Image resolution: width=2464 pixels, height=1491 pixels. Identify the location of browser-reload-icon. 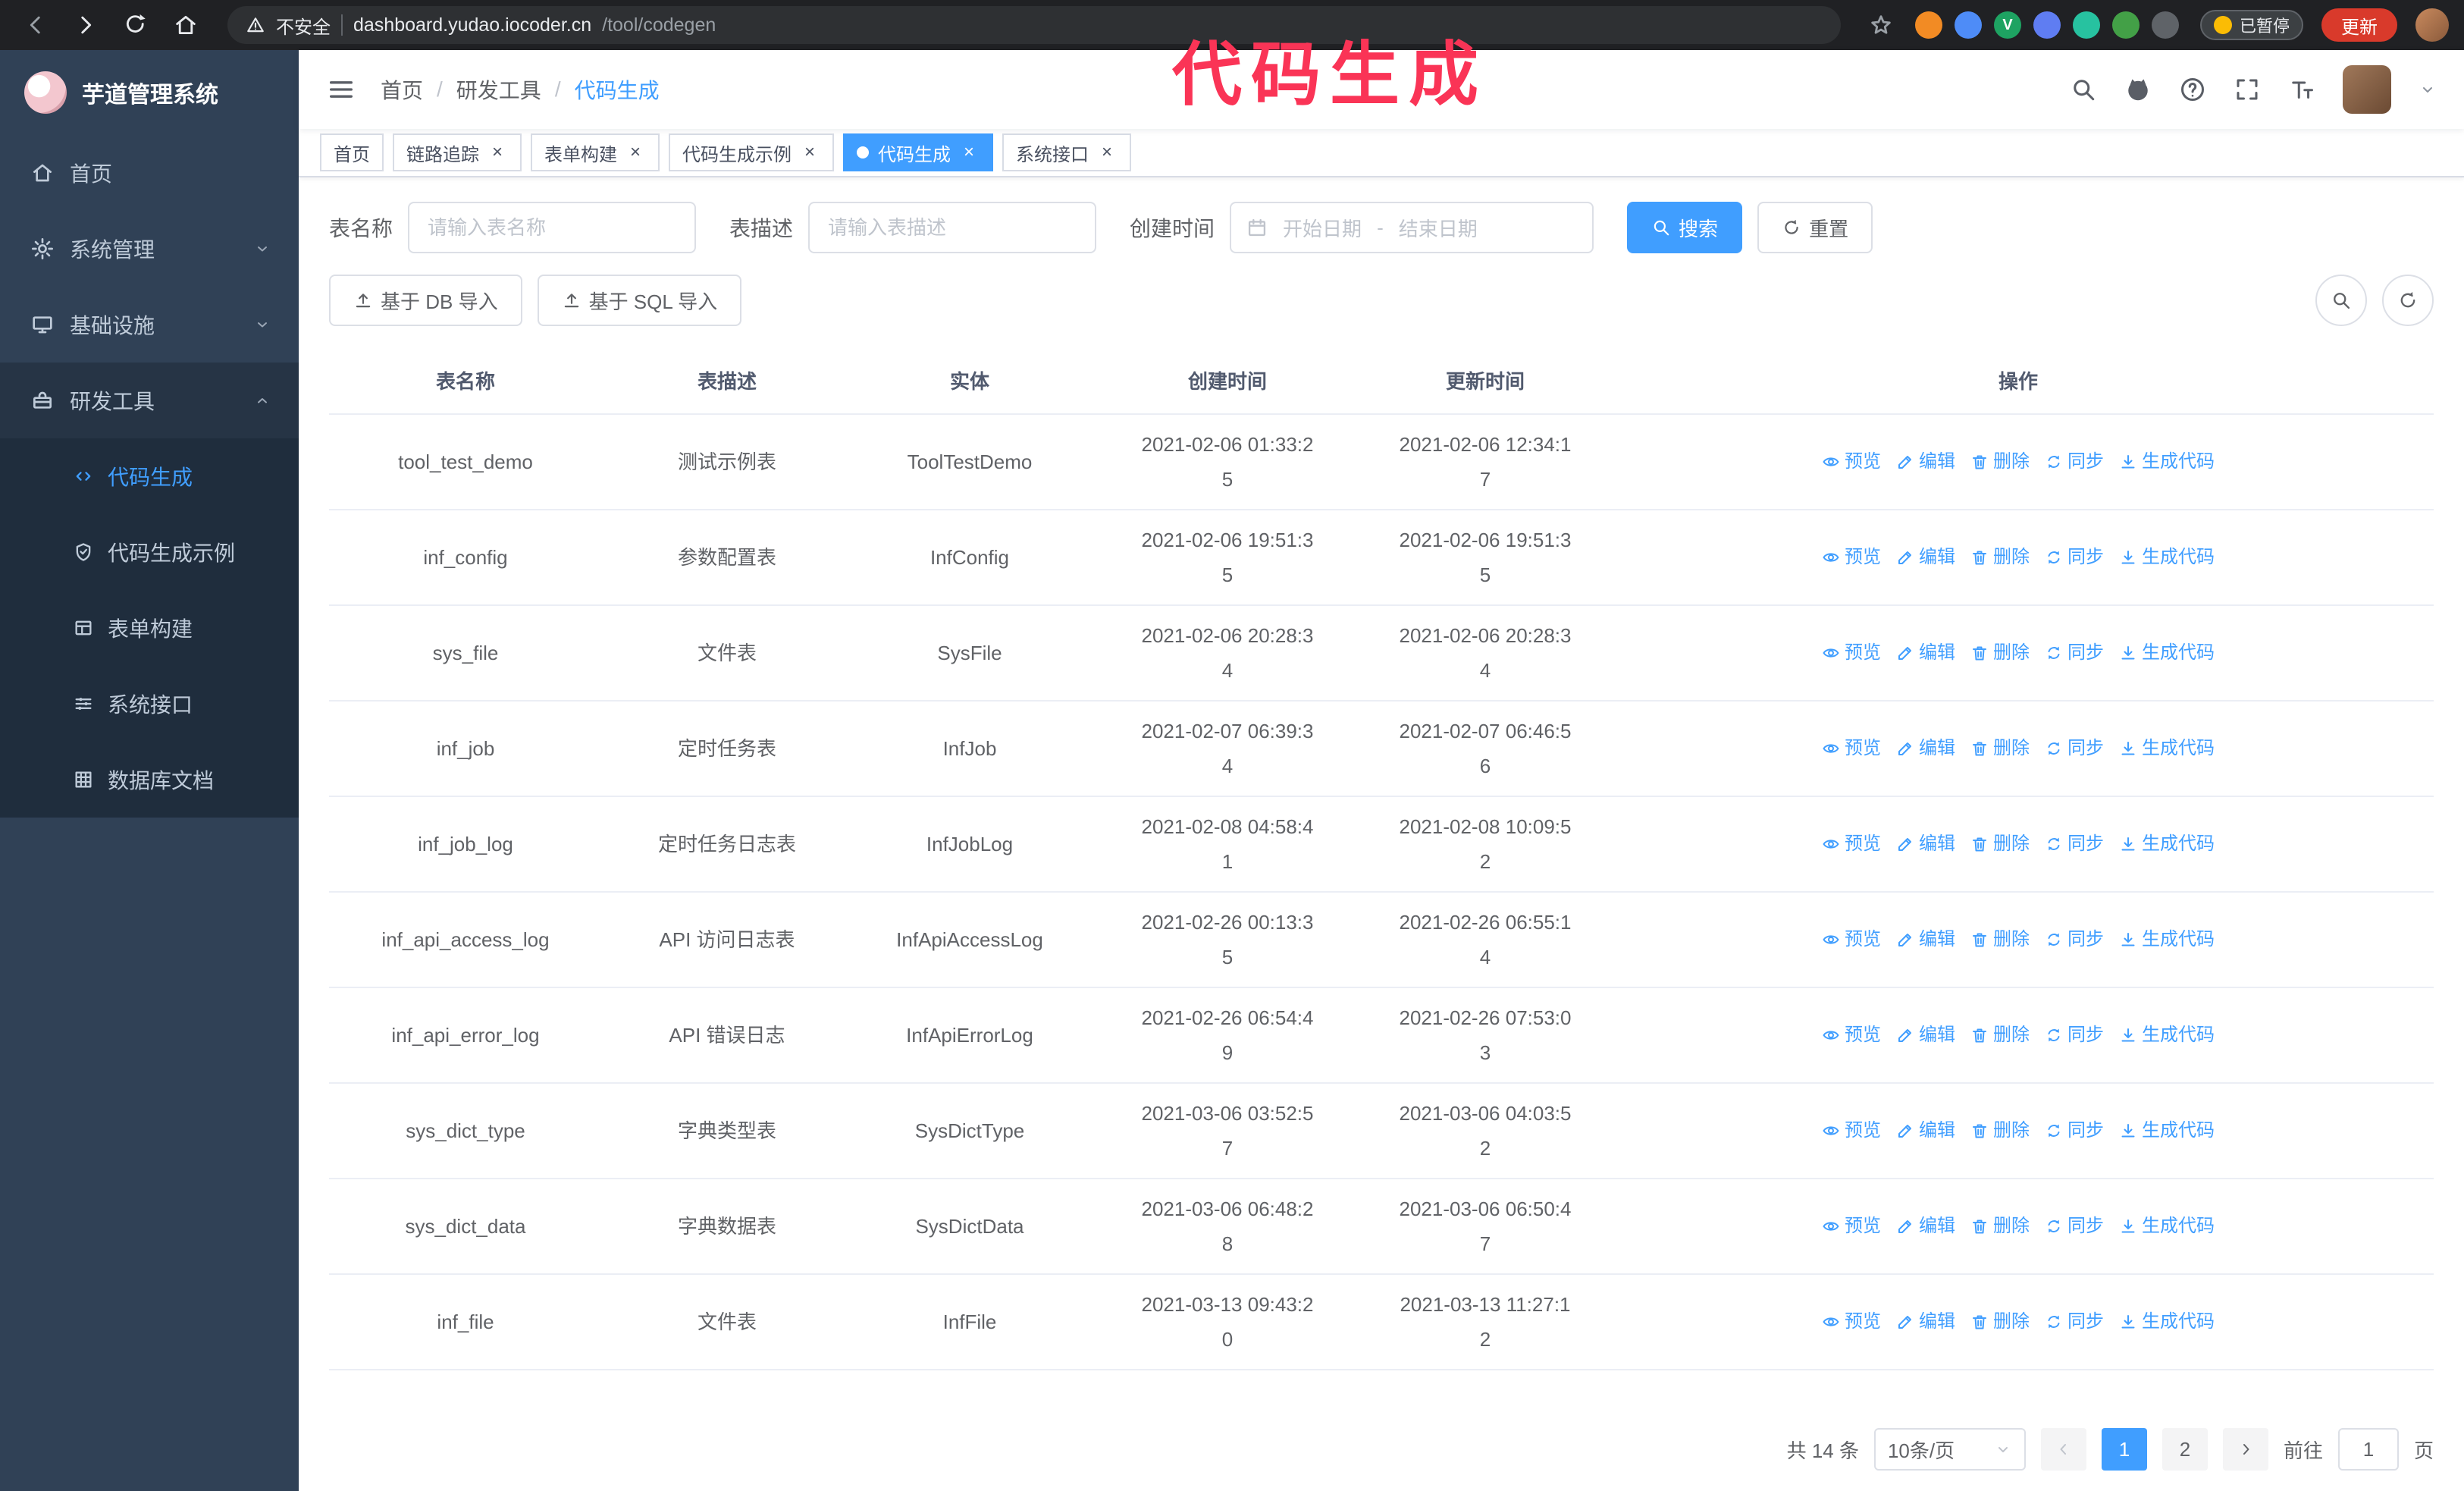
(136, 25).